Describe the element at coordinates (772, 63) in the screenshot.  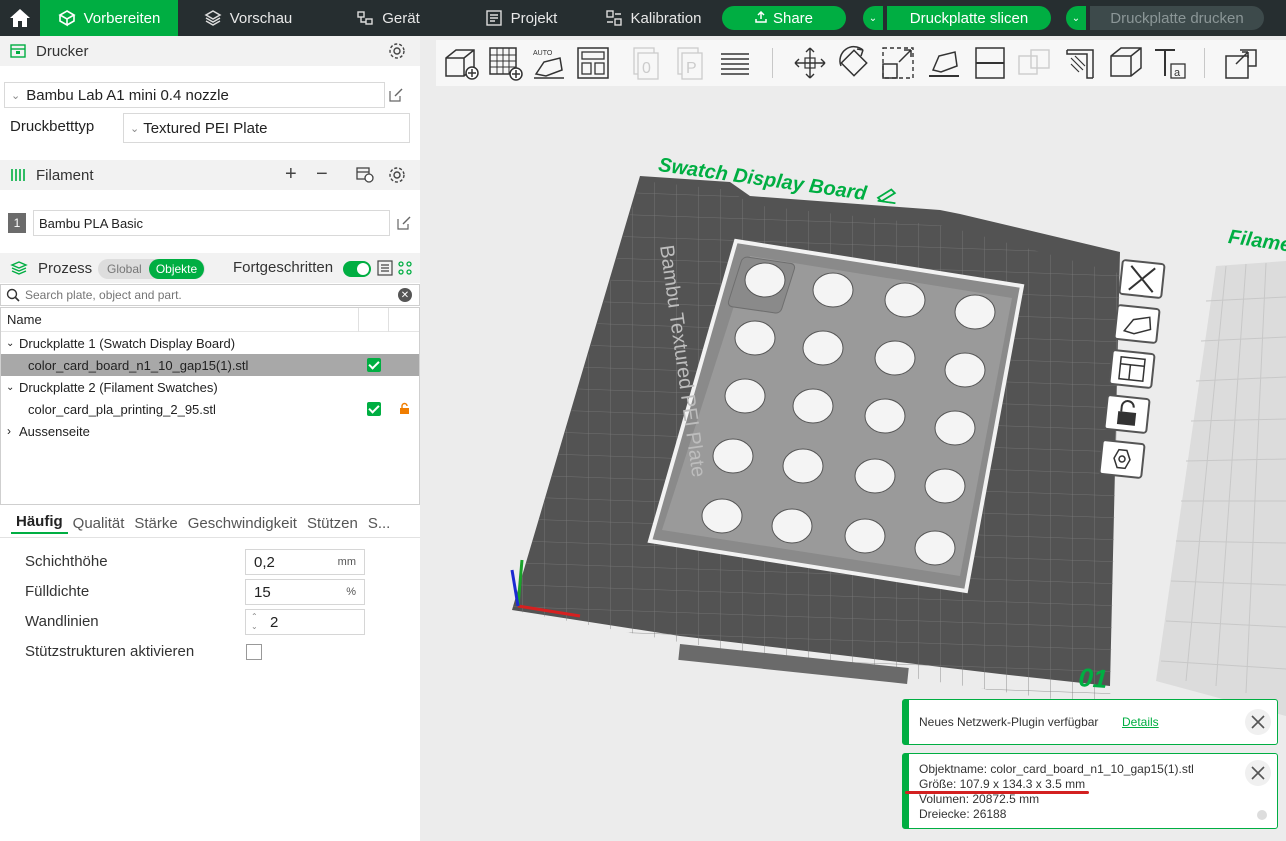
I see `toolbar-divider` at that location.